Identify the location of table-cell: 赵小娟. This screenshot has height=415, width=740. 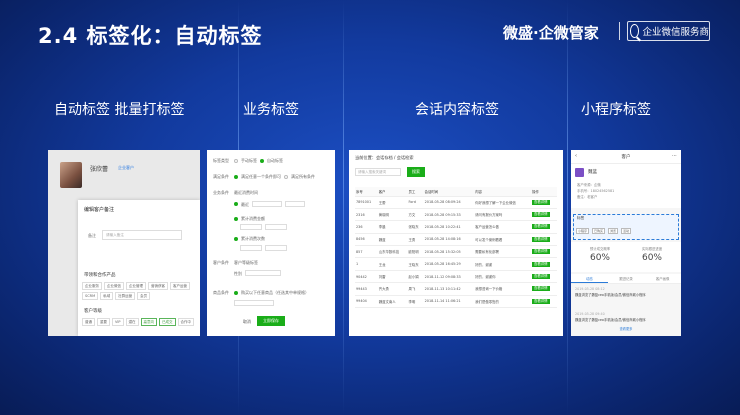
(415, 277).